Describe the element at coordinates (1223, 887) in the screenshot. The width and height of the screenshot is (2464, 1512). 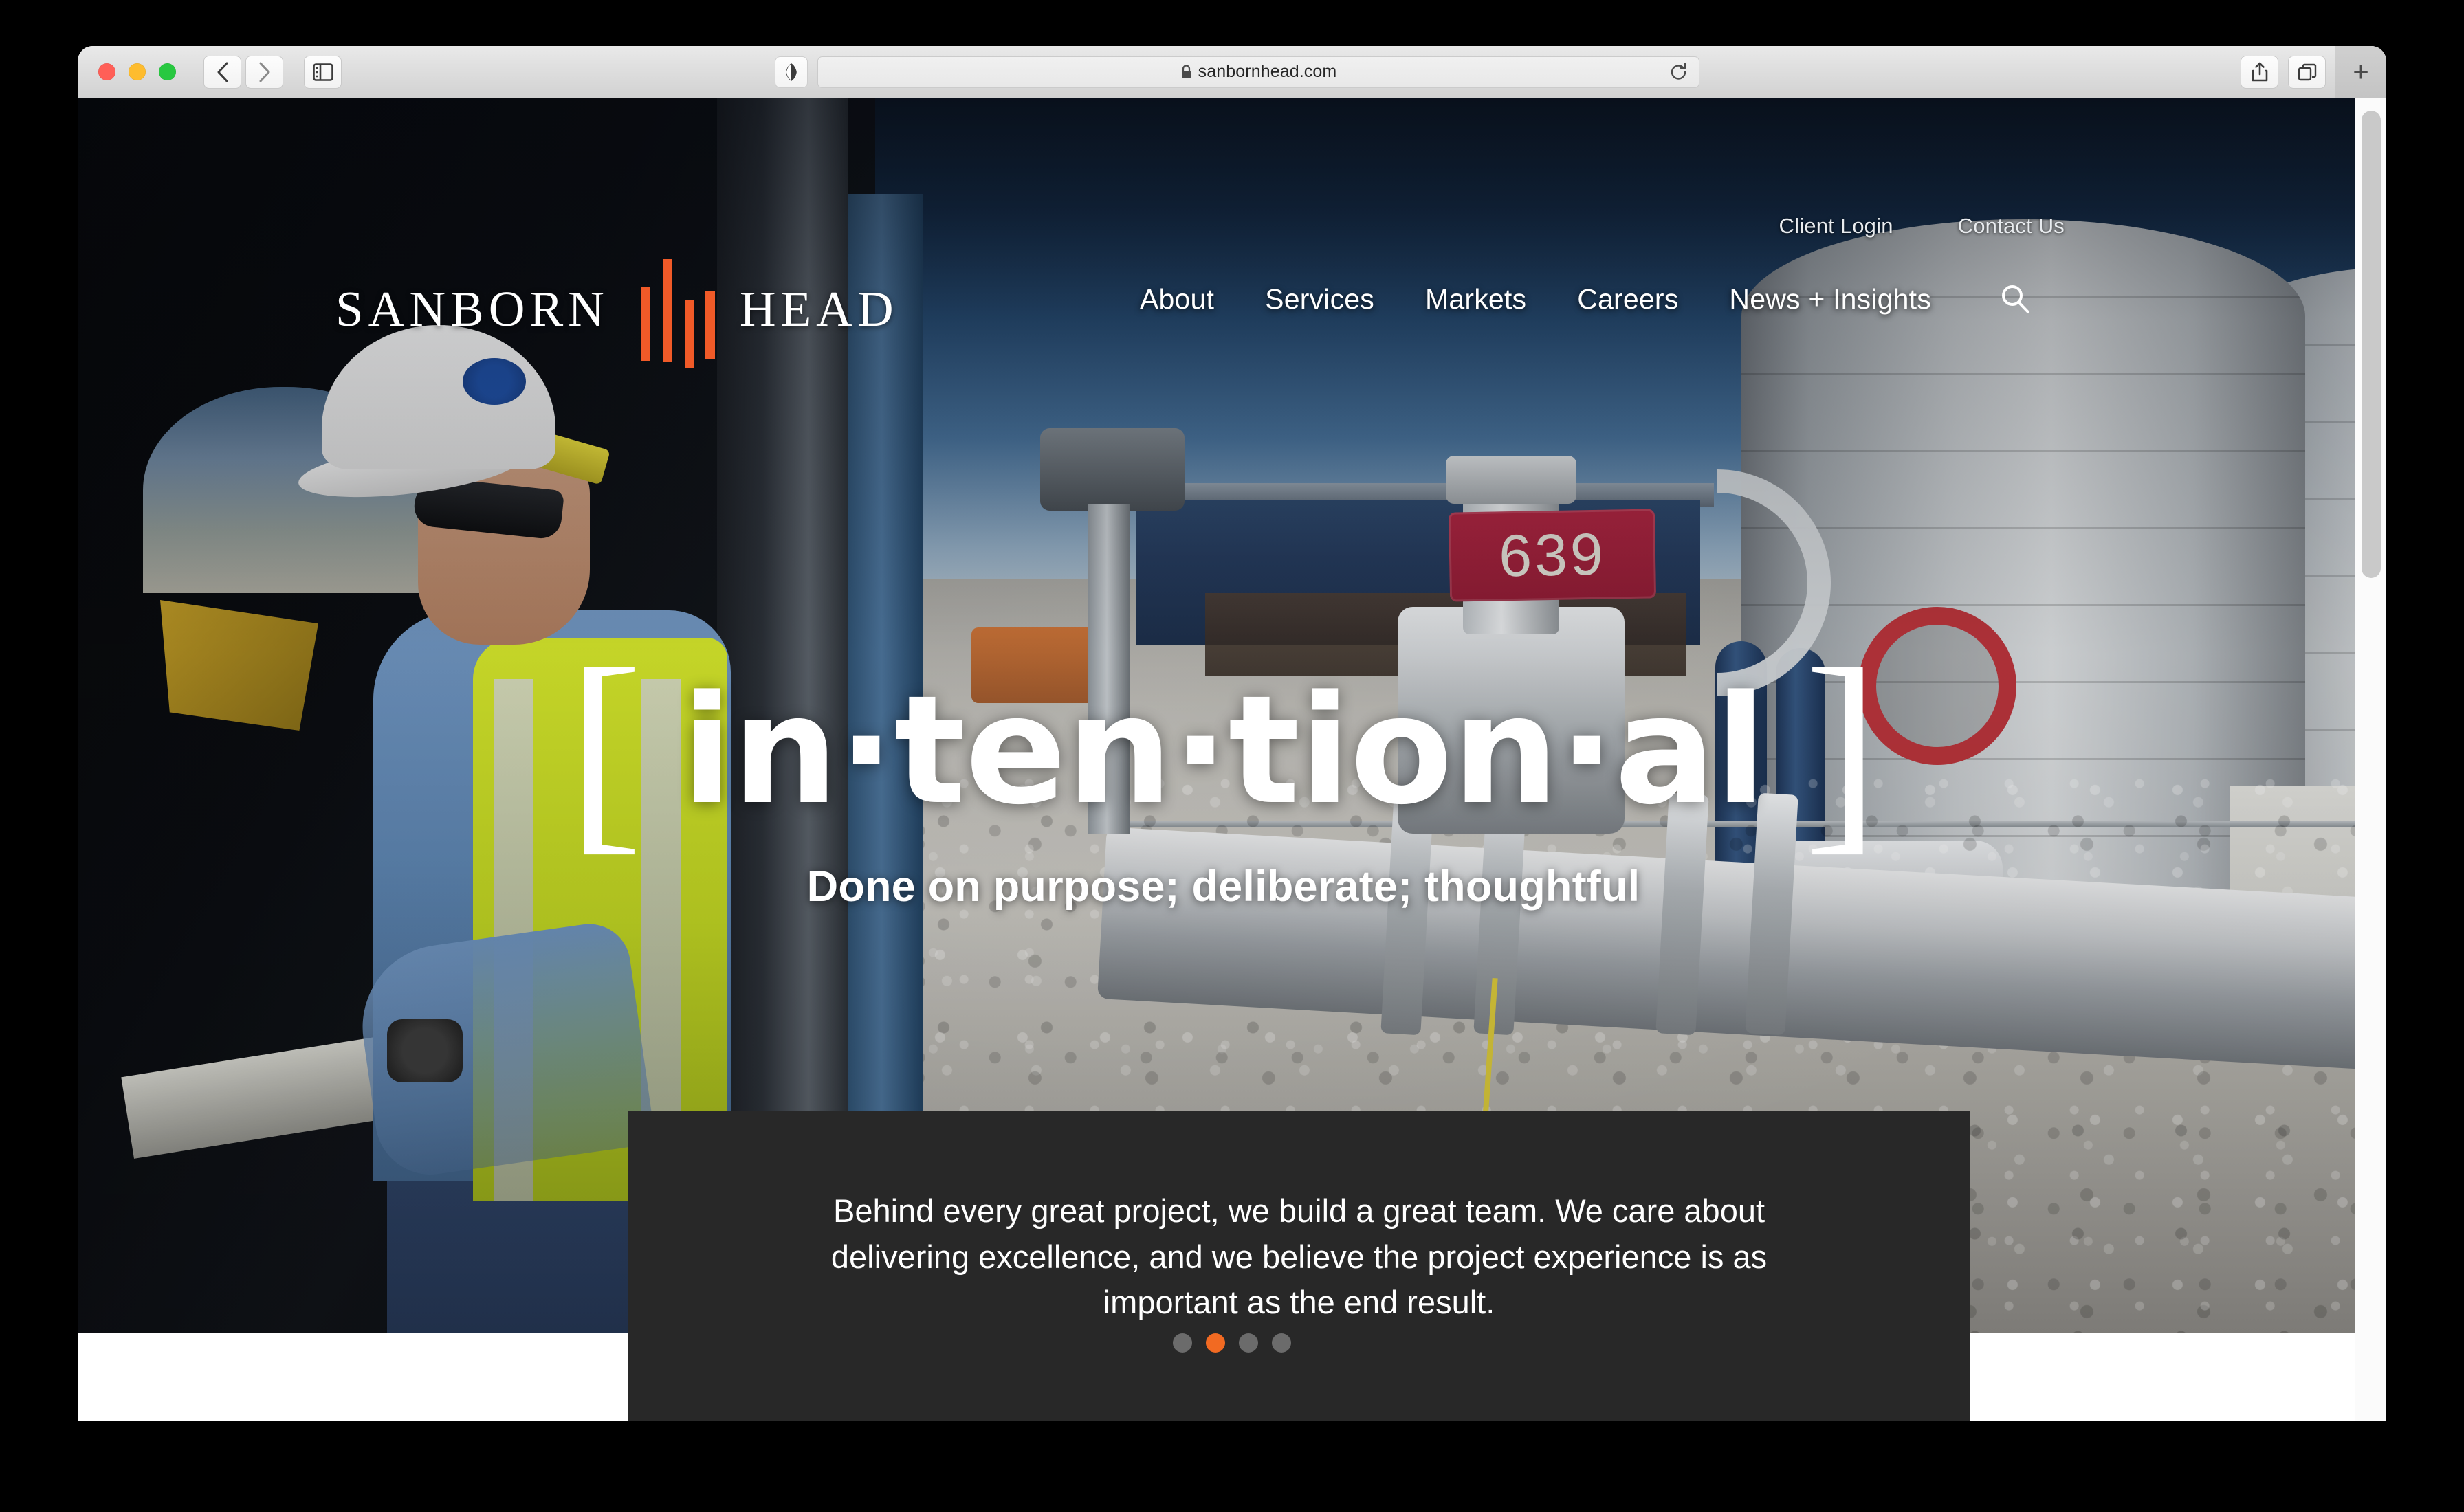
I see `hero-tagline: Done on purpose; deliberate; thoughtful` at that location.